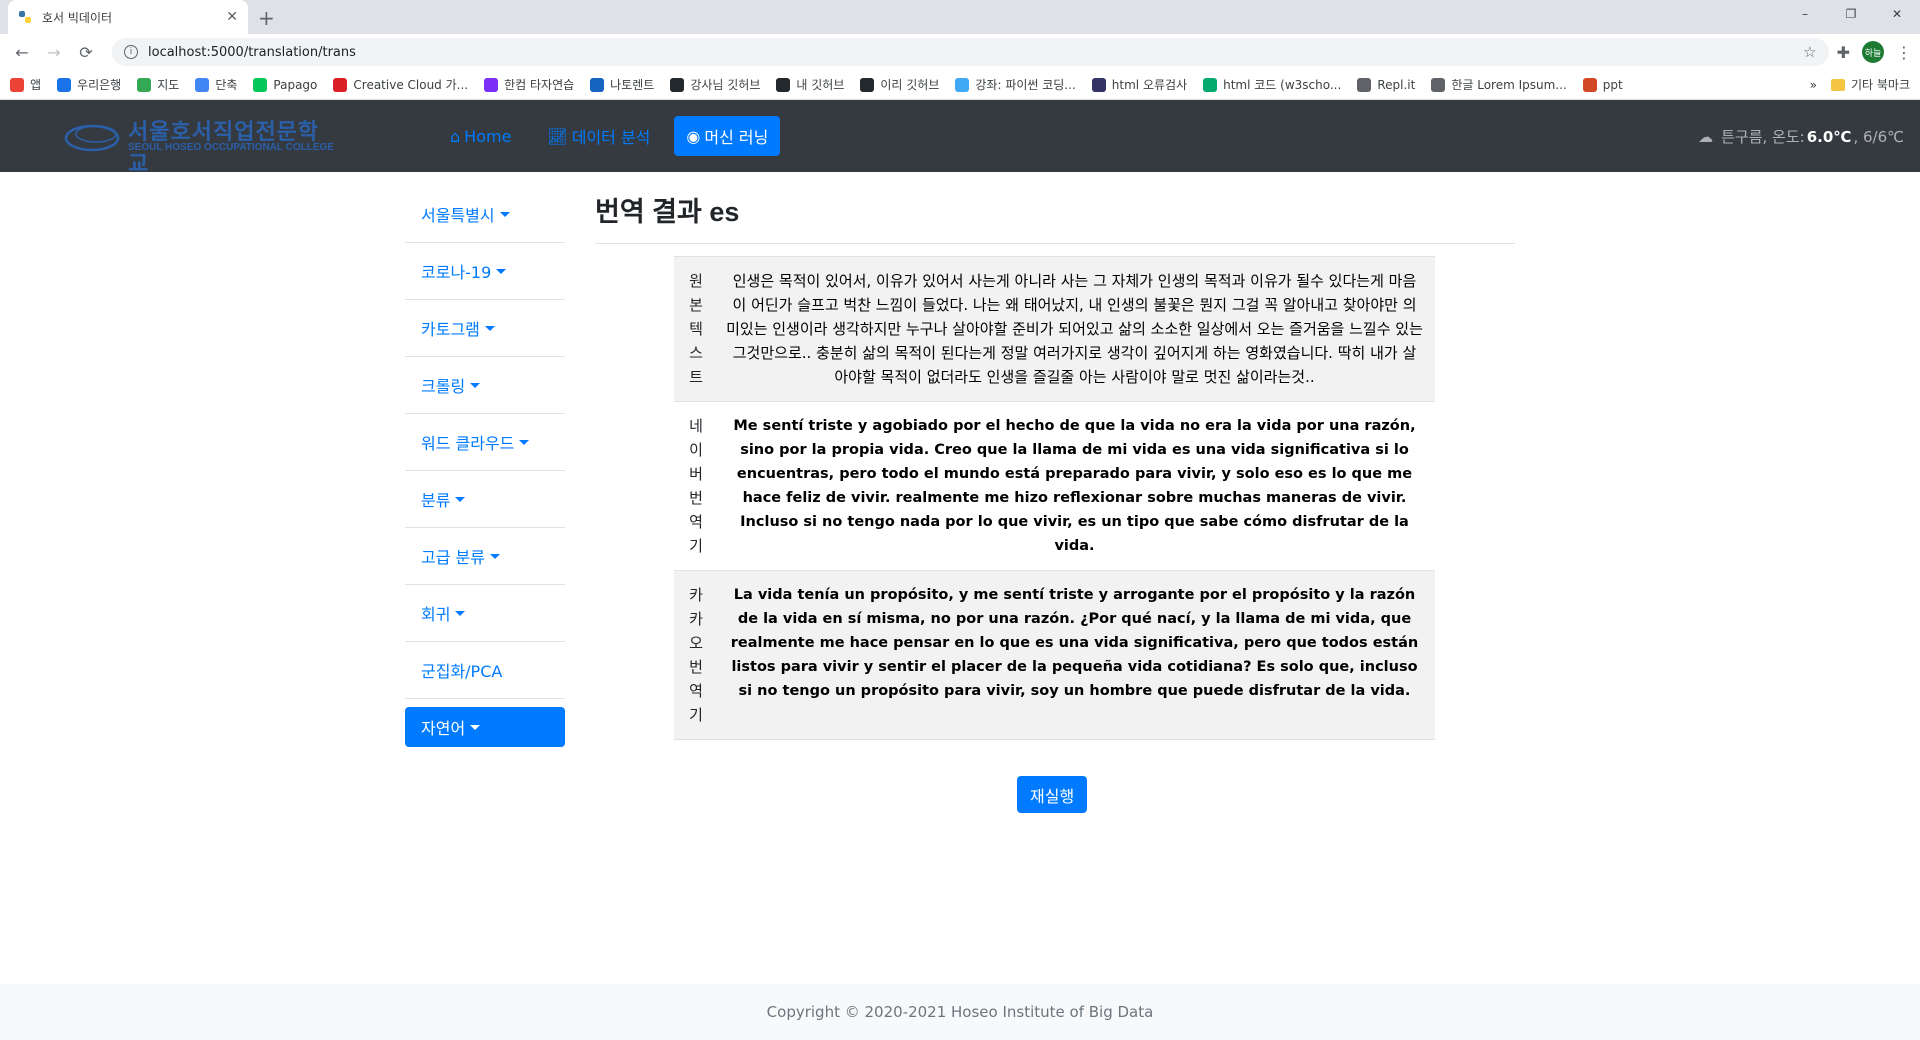 The width and height of the screenshot is (1920, 1040). Describe the element at coordinates (77, 17) in the screenshot. I see `tab-title: 호서 빅데이터` at that location.